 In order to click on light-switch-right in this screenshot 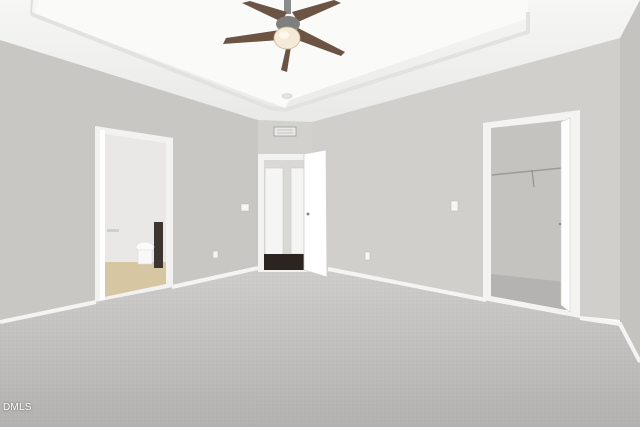, I will do `click(454, 206)`.